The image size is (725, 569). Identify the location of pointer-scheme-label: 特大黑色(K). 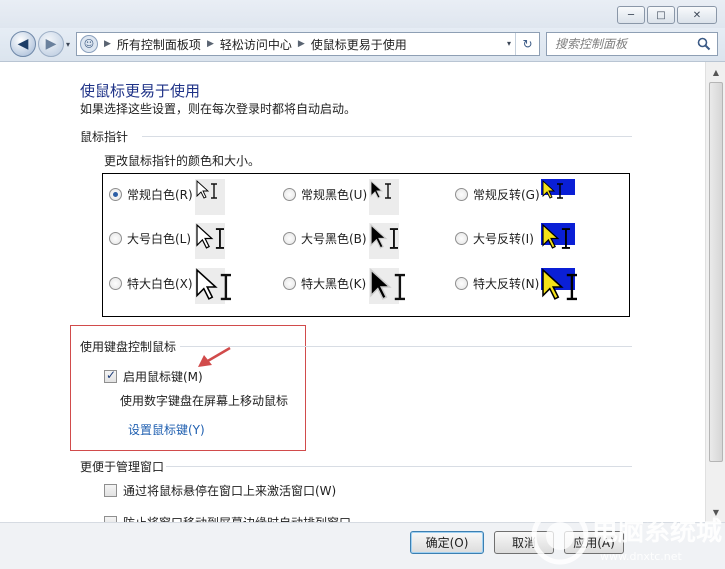
(333, 283).